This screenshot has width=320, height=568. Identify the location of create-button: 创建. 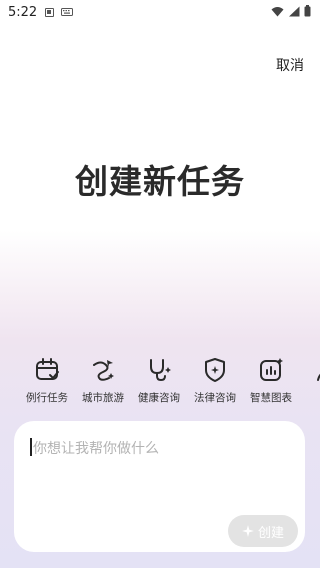
(263, 531).